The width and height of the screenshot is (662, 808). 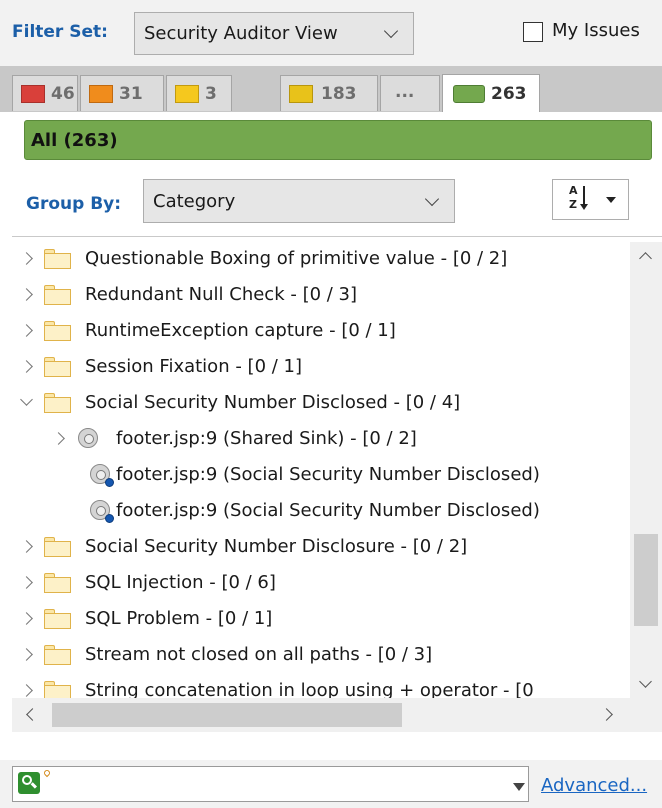 What do you see at coordinates (469, 94) in the screenshot?
I see `all-swatch` at bounding box center [469, 94].